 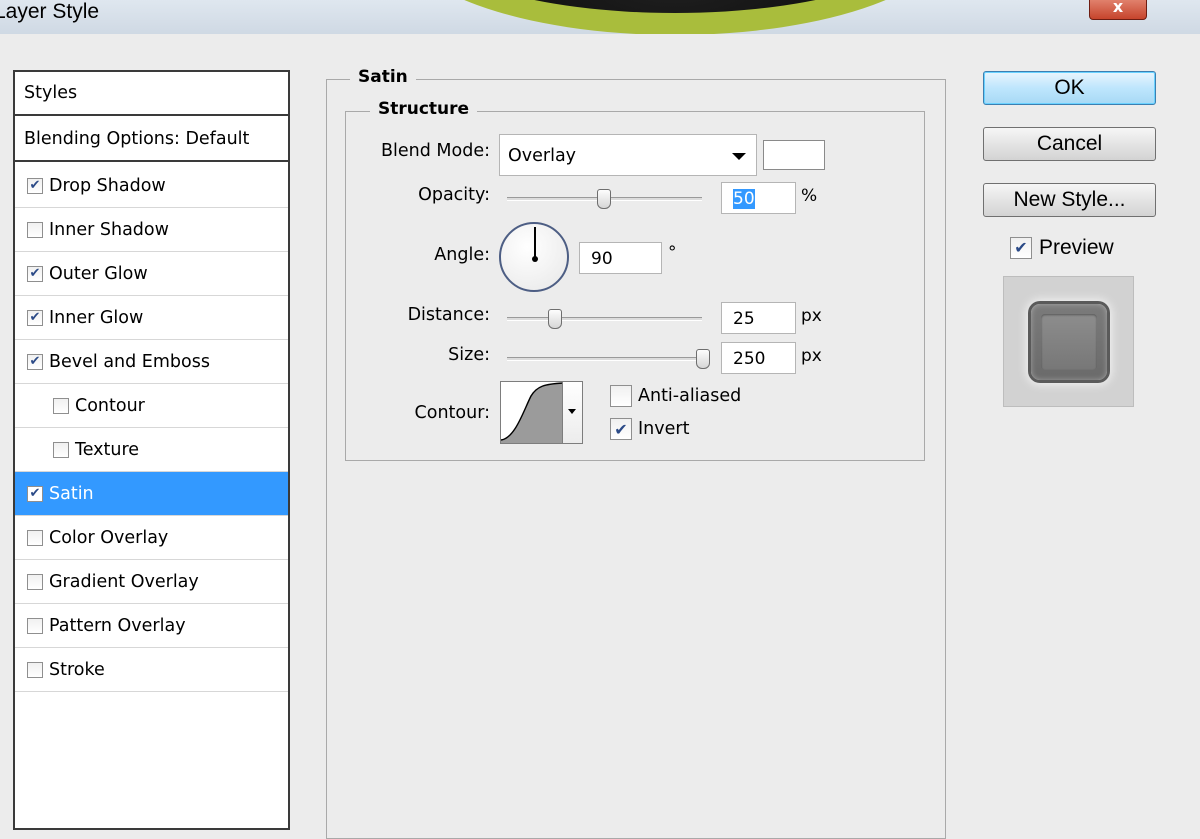 What do you see at coordinates (151, 318) in the screenshot?
I see `style-item-inner-glow: ✔ Inner Glow` at bounding box center [151, 318].